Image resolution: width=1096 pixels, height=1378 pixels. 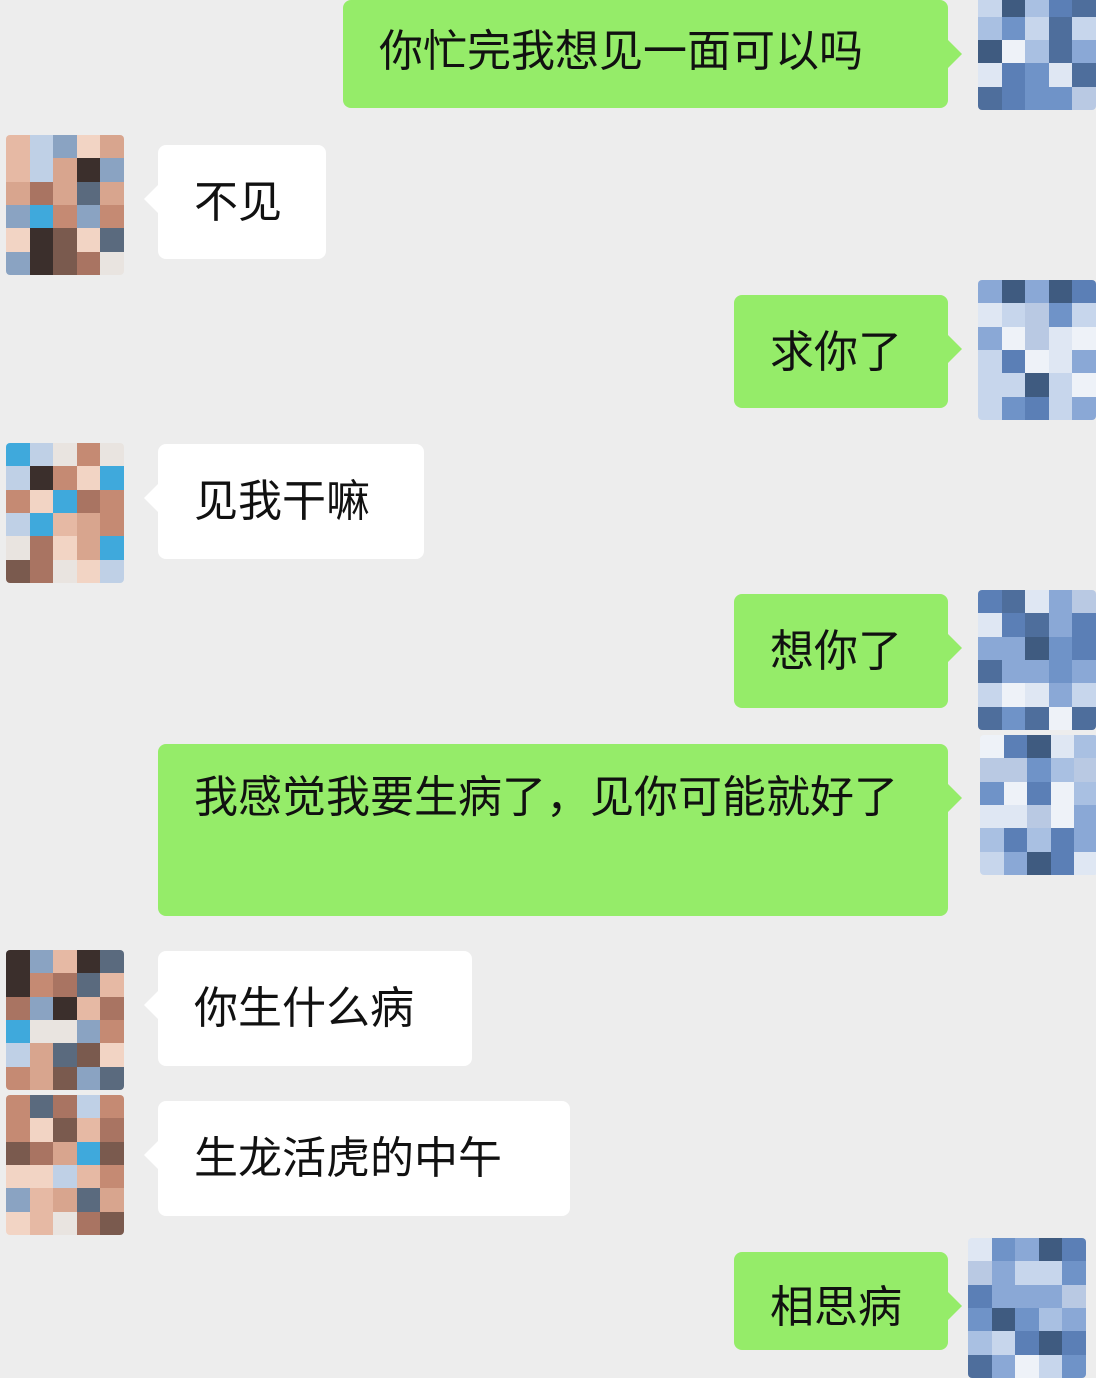 I want to click on incoming-message: 不见, so click(x=235, y=202).